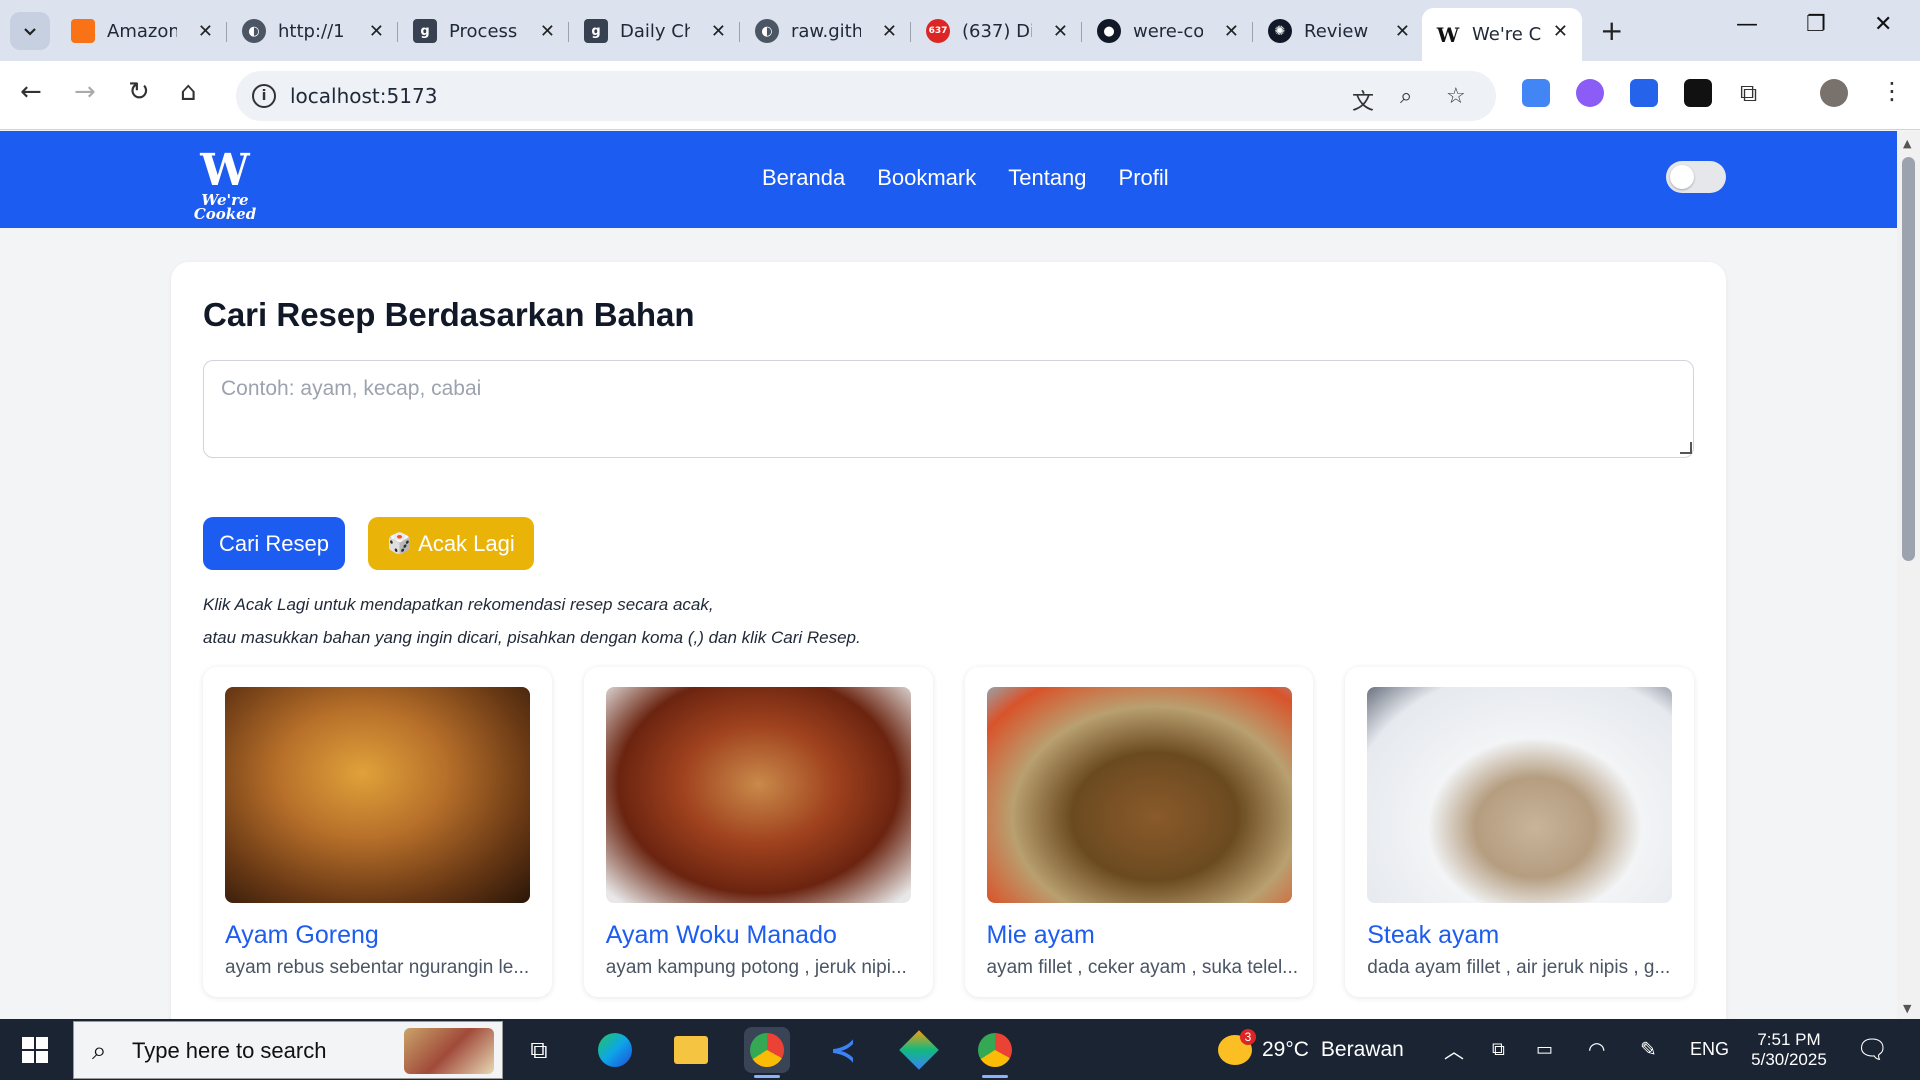 The height and width of the screenshot is (1080, 1920). What do you see at coordinates (1648, 1049) in the screenshot?
I see `pen-icon: ✎` at bounding box center [1648, 1049].